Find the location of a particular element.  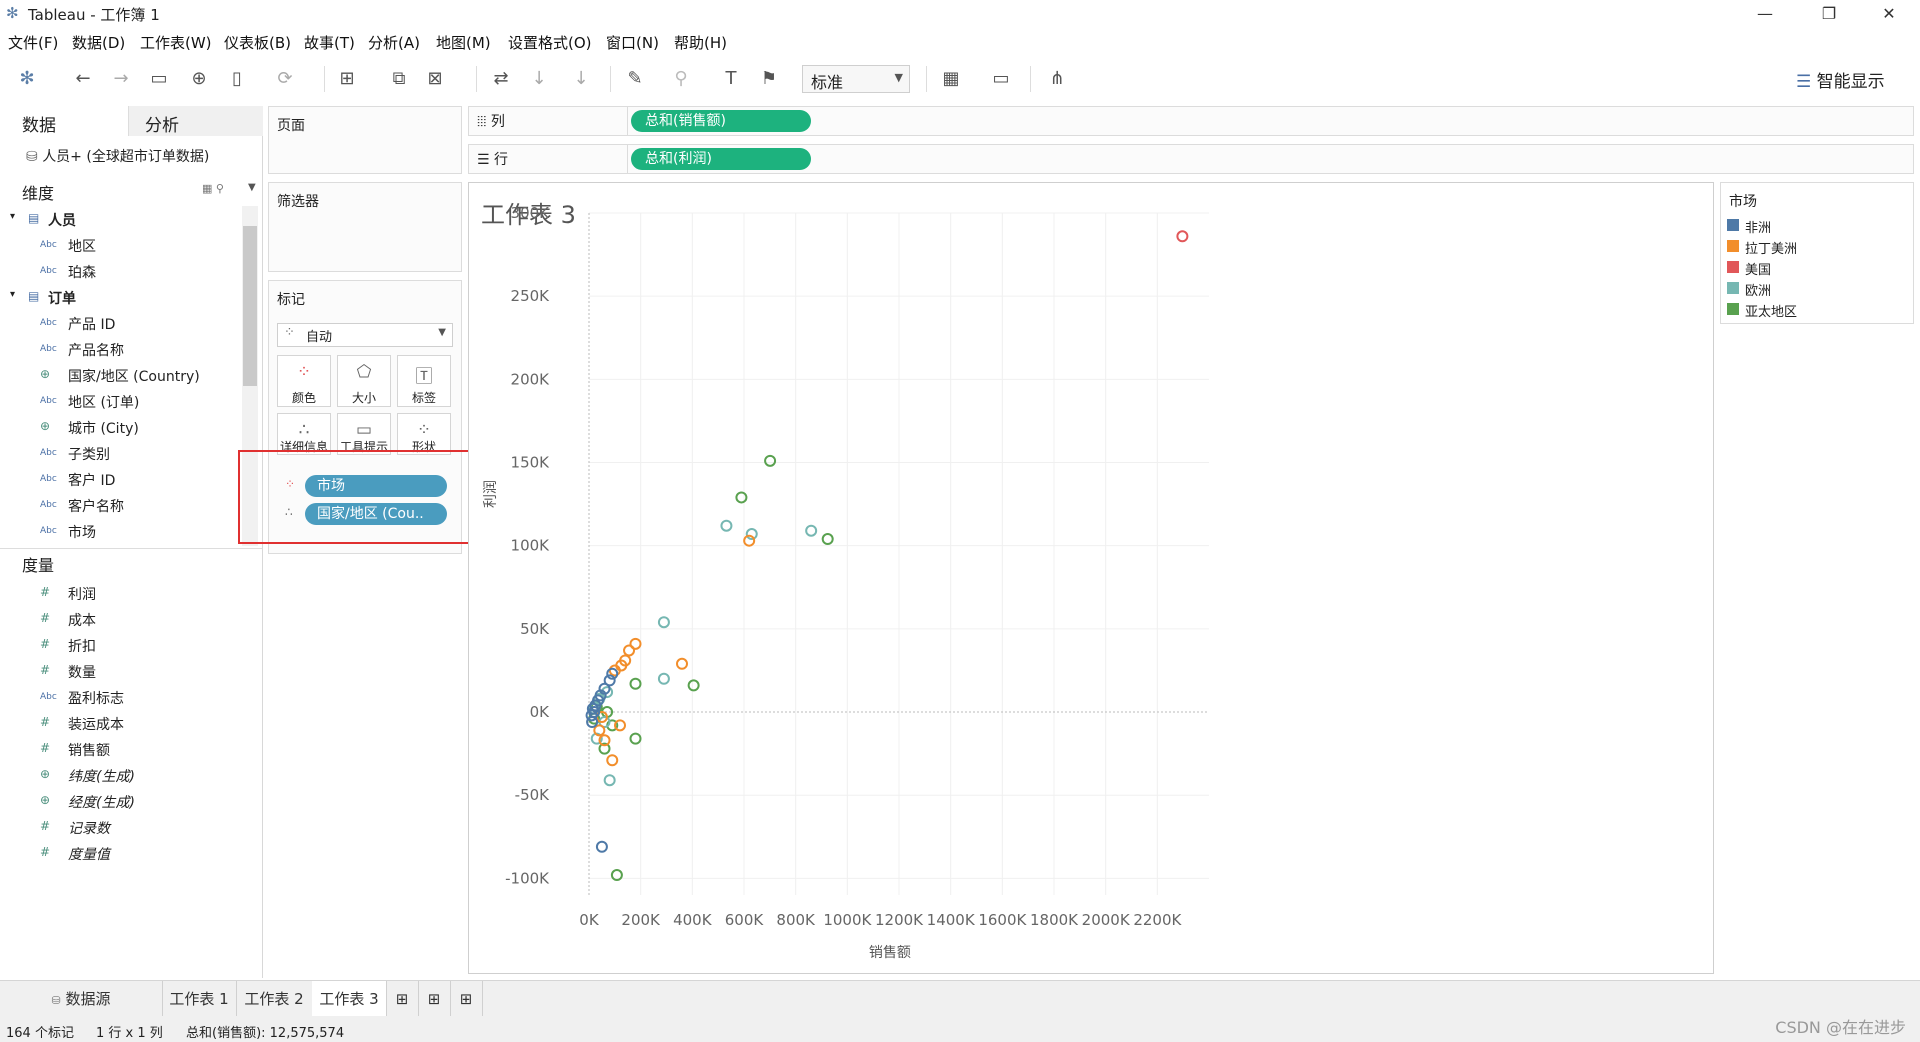

tab-datasource: ⛁ 数据源 is located at coordinates (81, 999).